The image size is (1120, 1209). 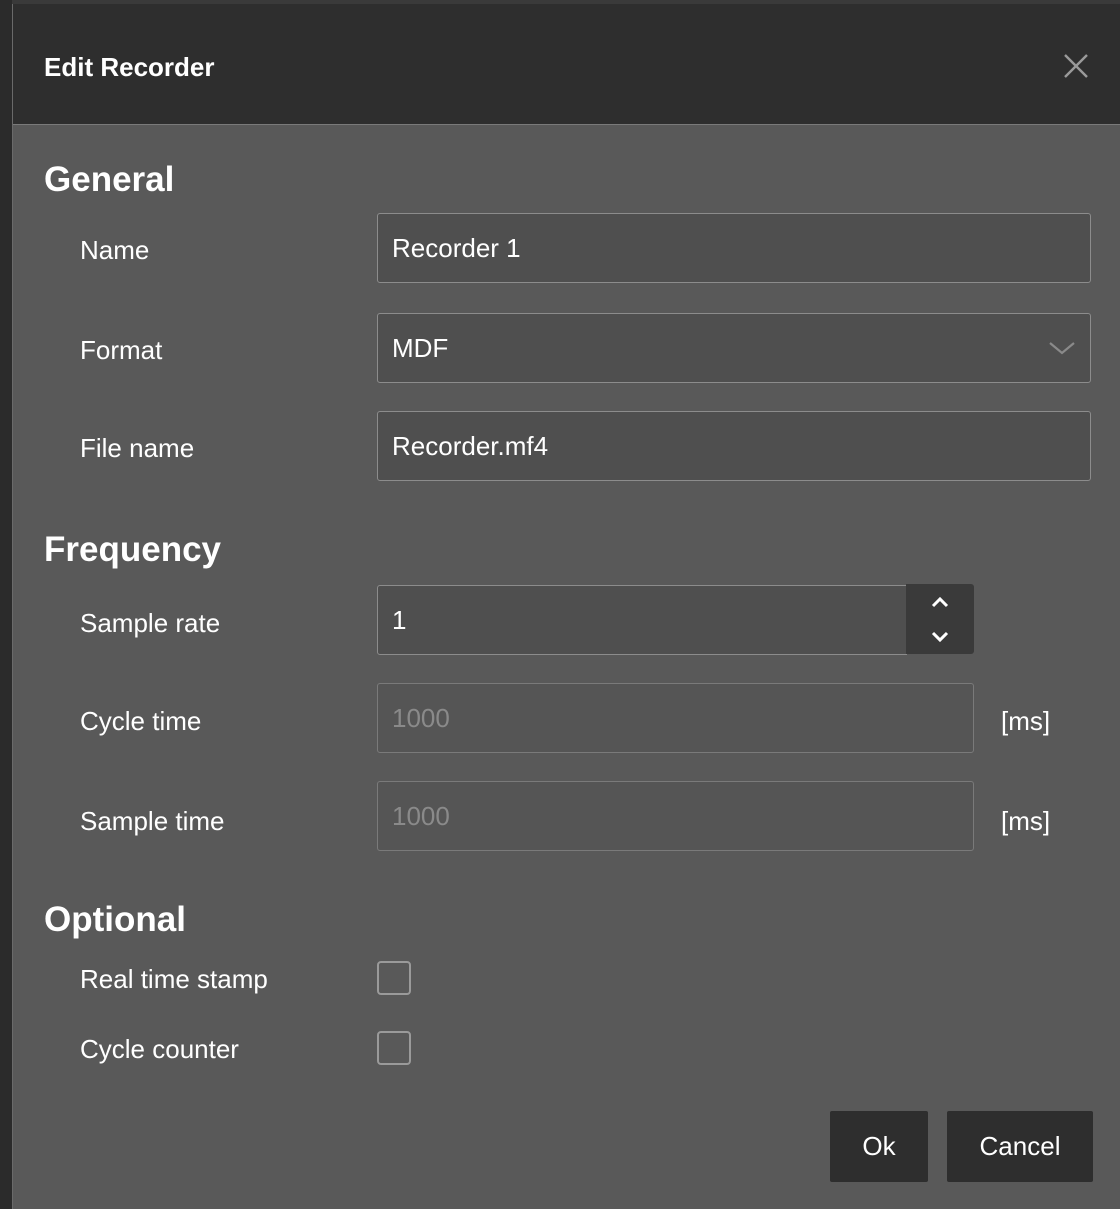 What do you see at coordinates (109, 179) in the screenshot?
I see `section-general-heading: General` at bounding box center [109, 179].